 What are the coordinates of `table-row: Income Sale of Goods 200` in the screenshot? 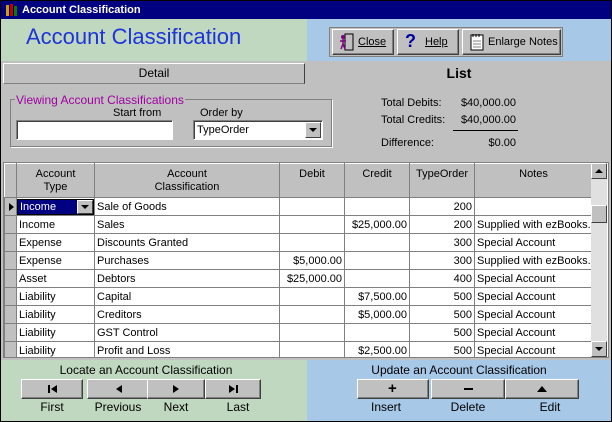 It's located at (298, 206).